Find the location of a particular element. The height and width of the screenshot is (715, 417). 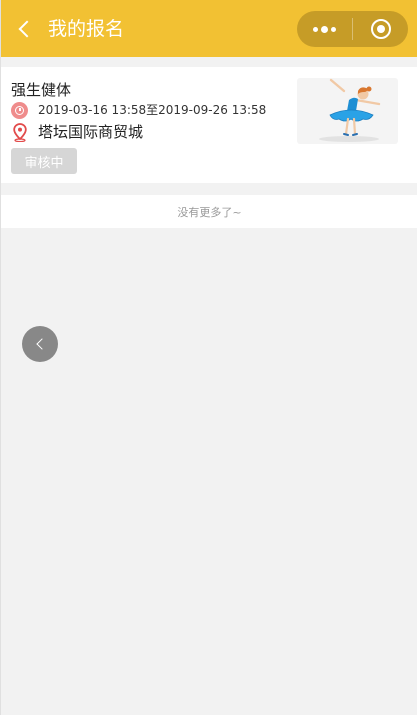

more-button is located at coordinates (324, 29).